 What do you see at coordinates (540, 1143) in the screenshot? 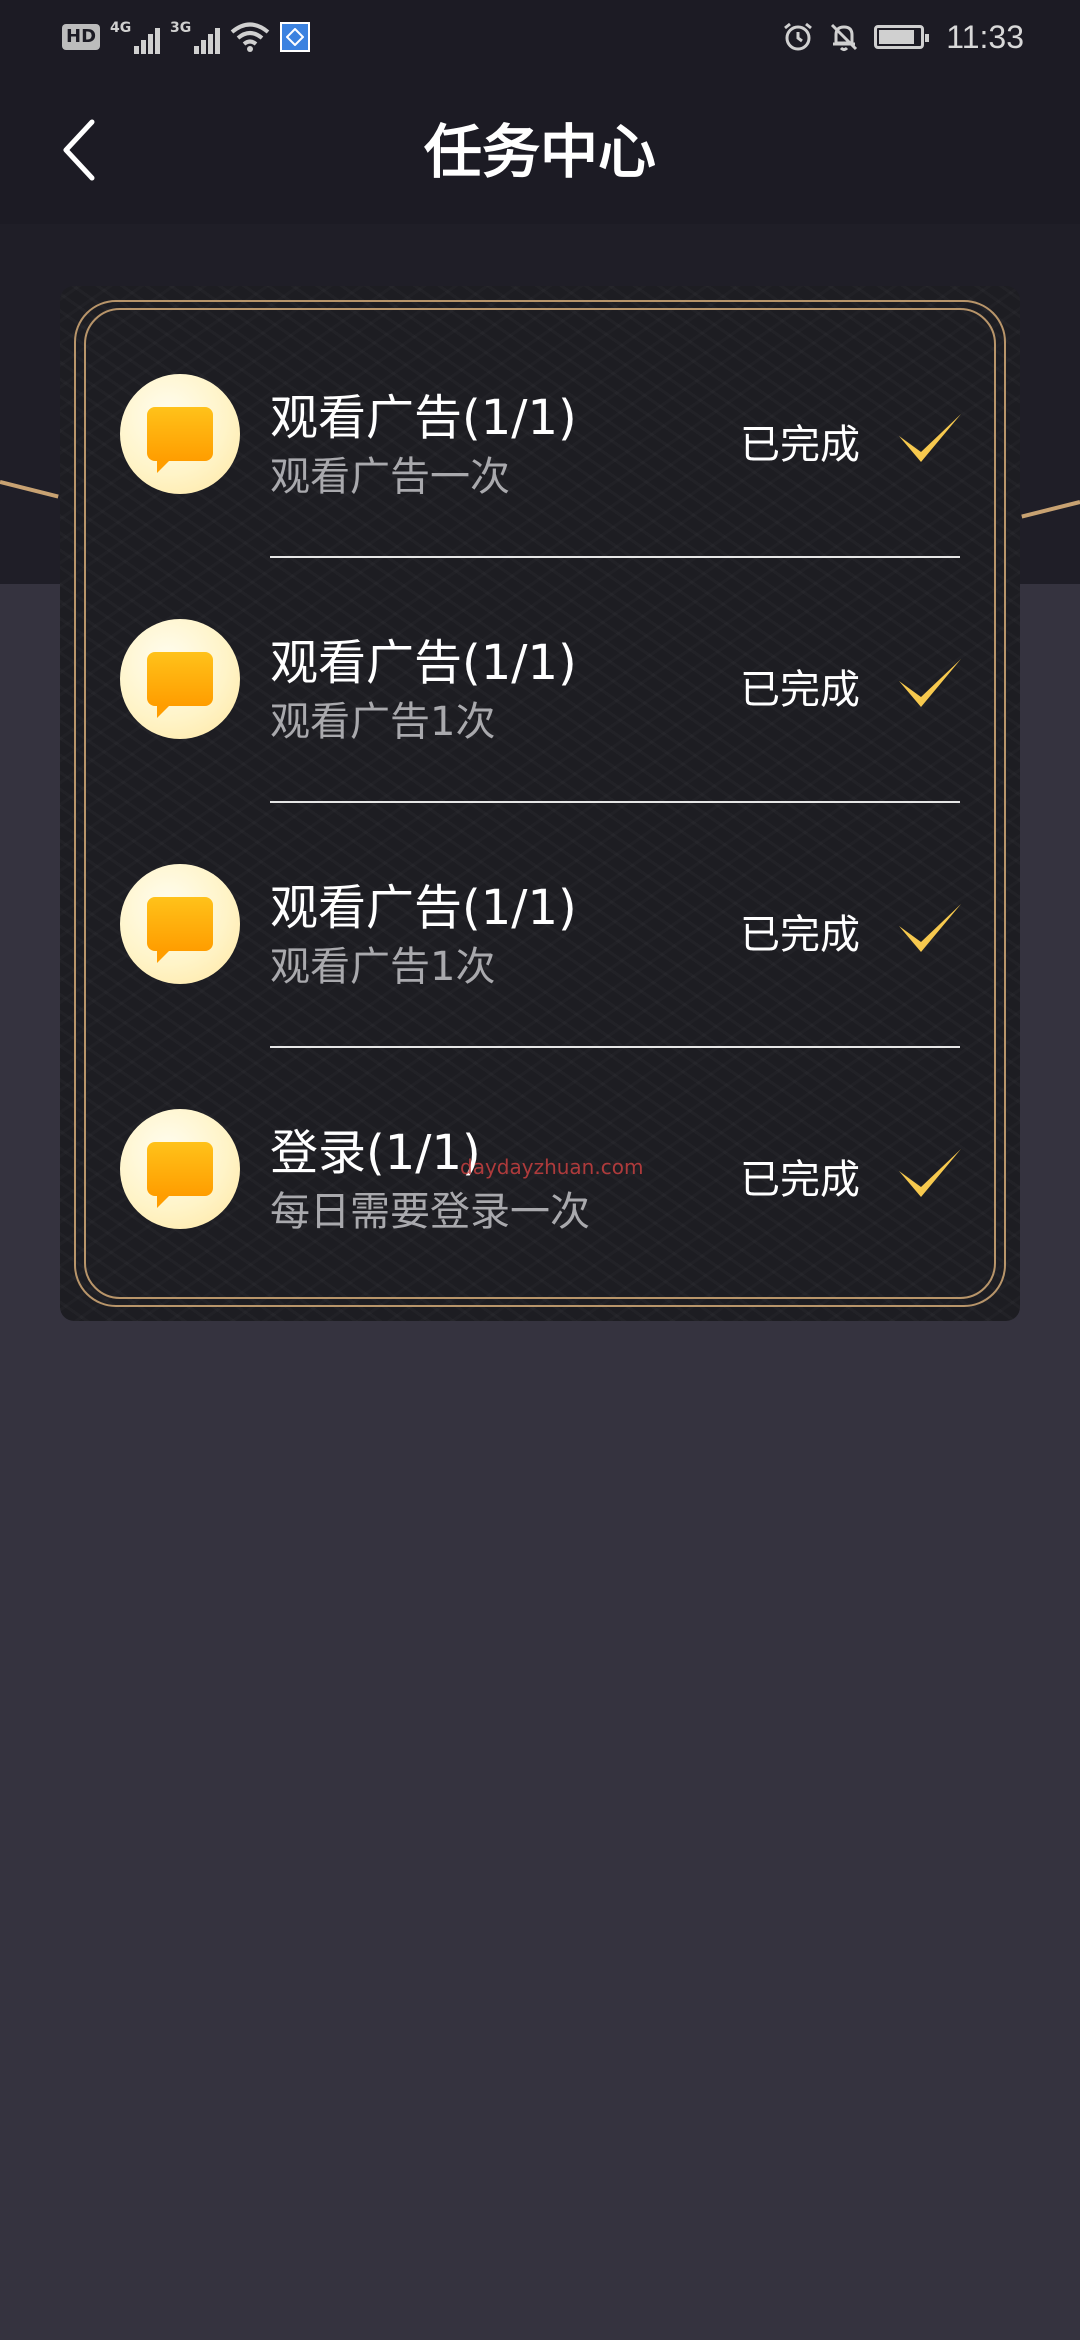
I see `task-item: 登录(1/1) 每日需要登录一次 已完成` at bounding box center [540, 1143].